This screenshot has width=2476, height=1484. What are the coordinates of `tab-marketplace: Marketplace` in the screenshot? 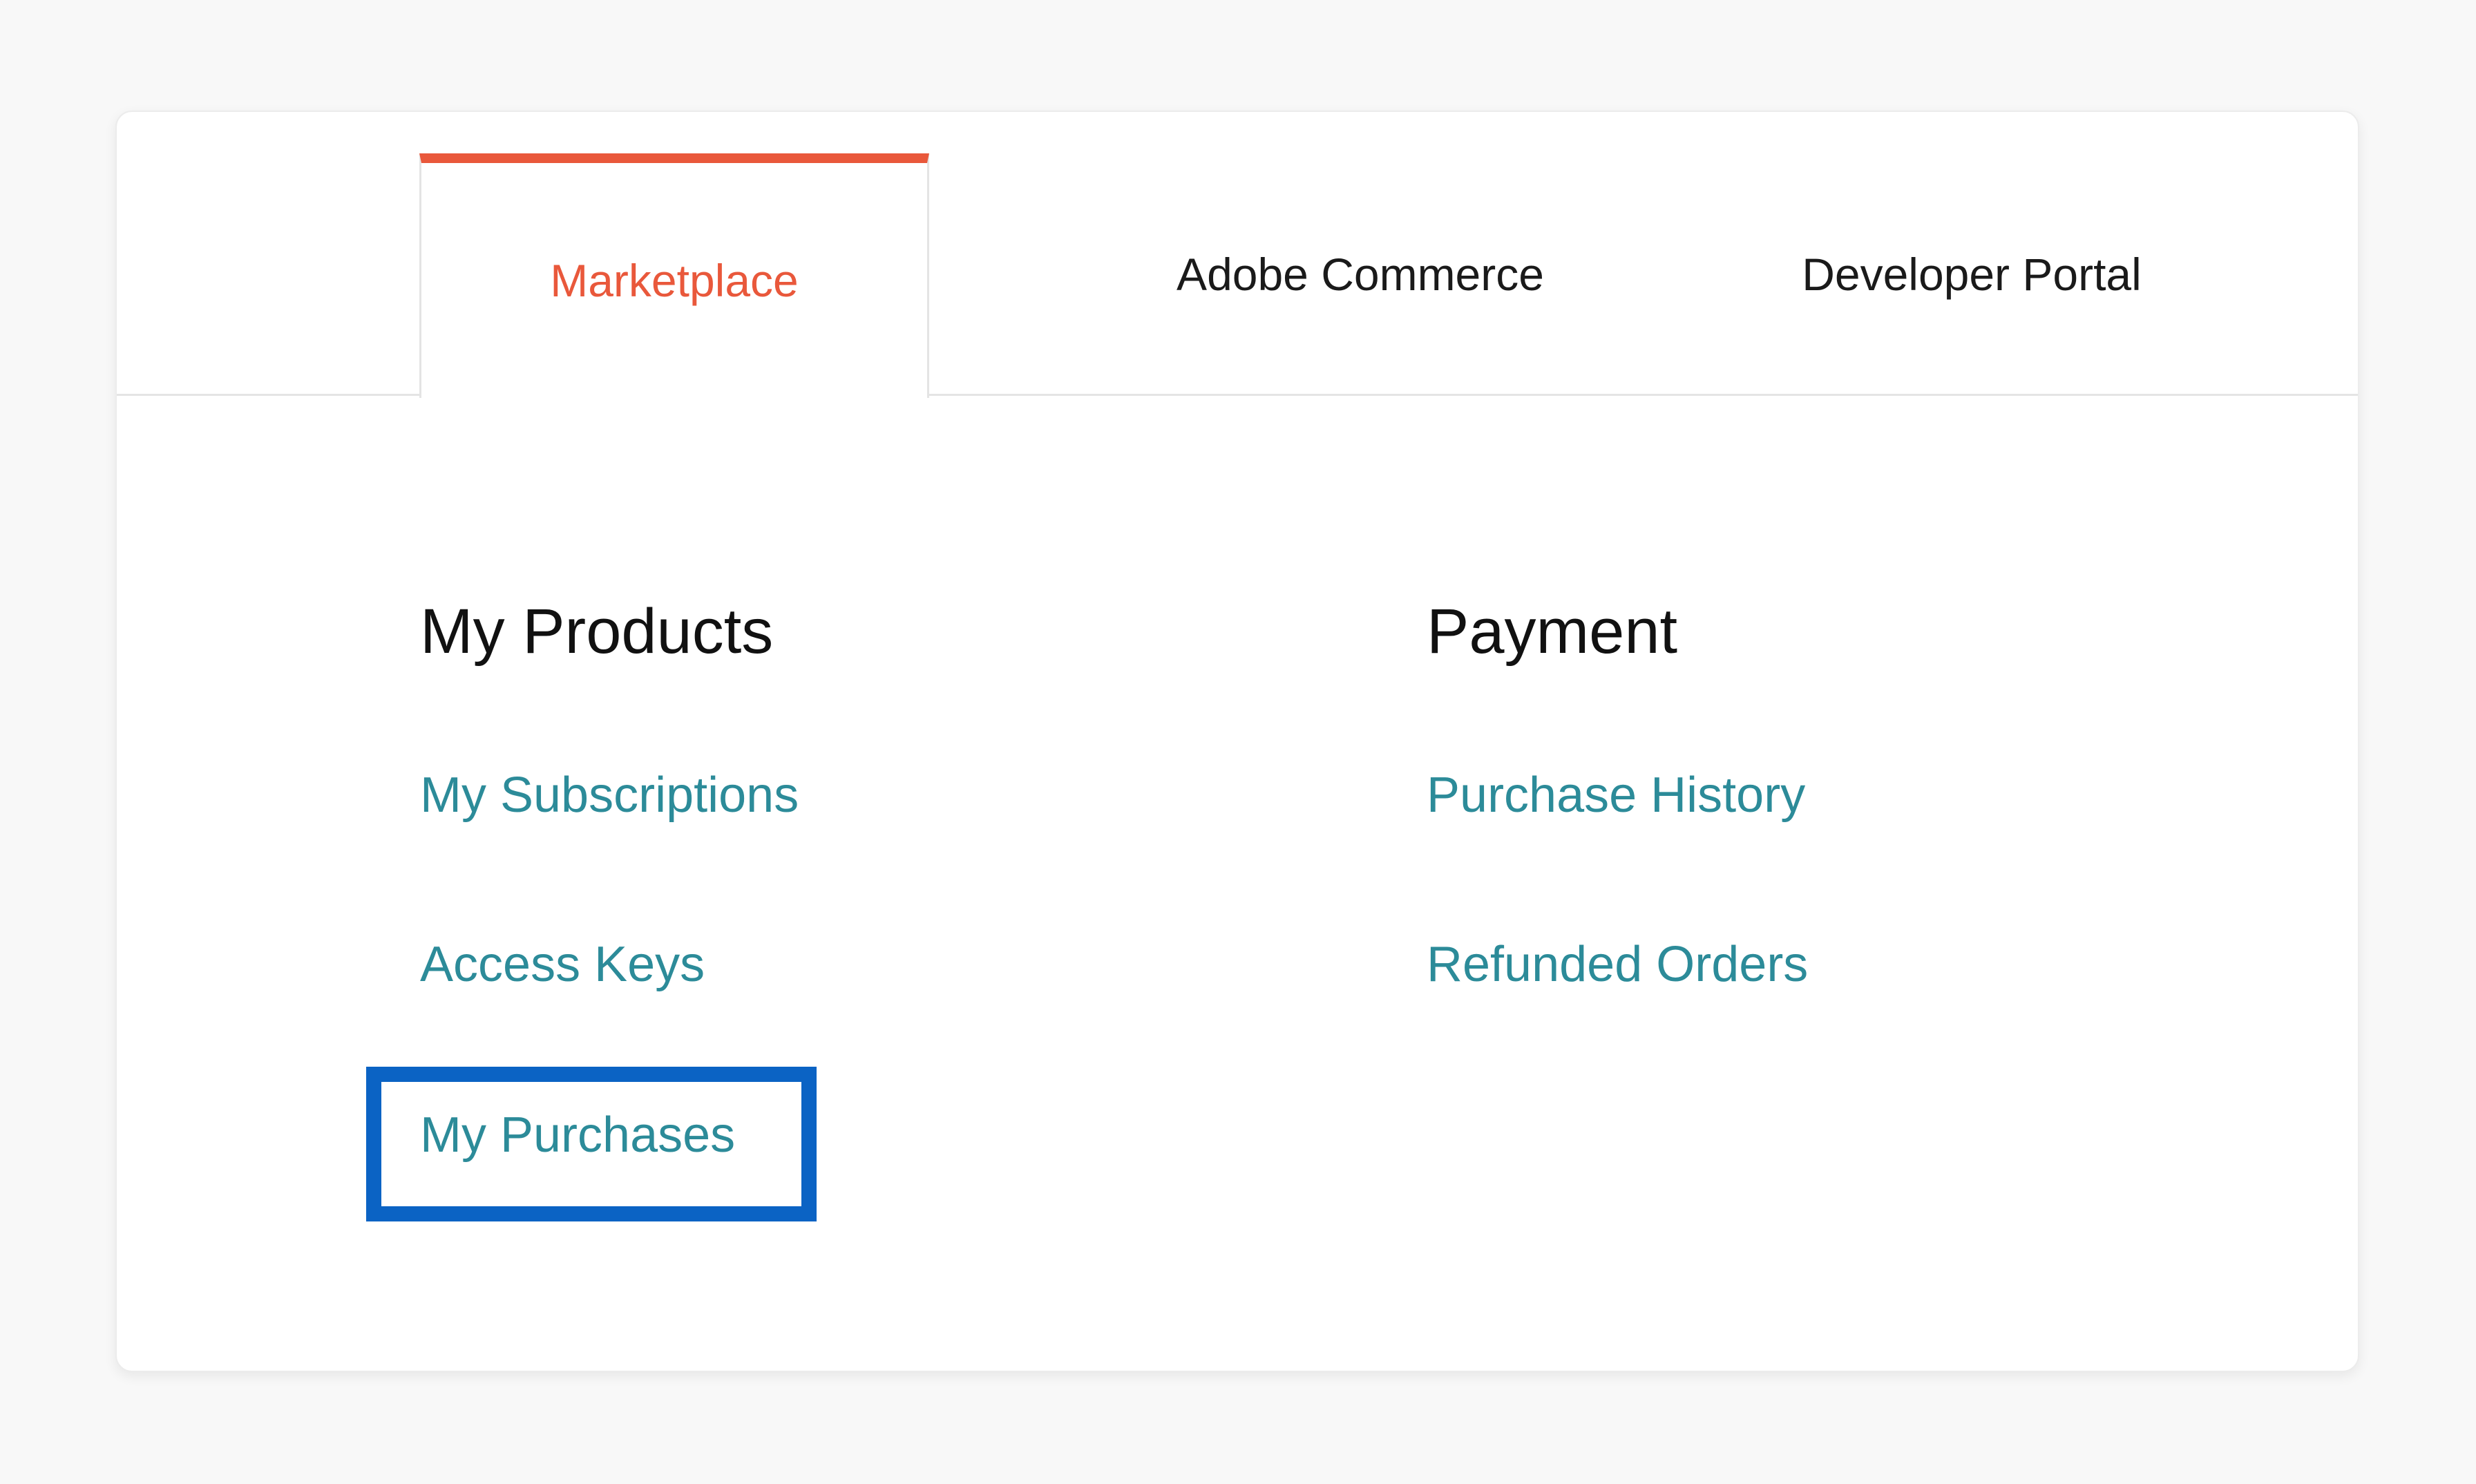 It's located at (674, 275).